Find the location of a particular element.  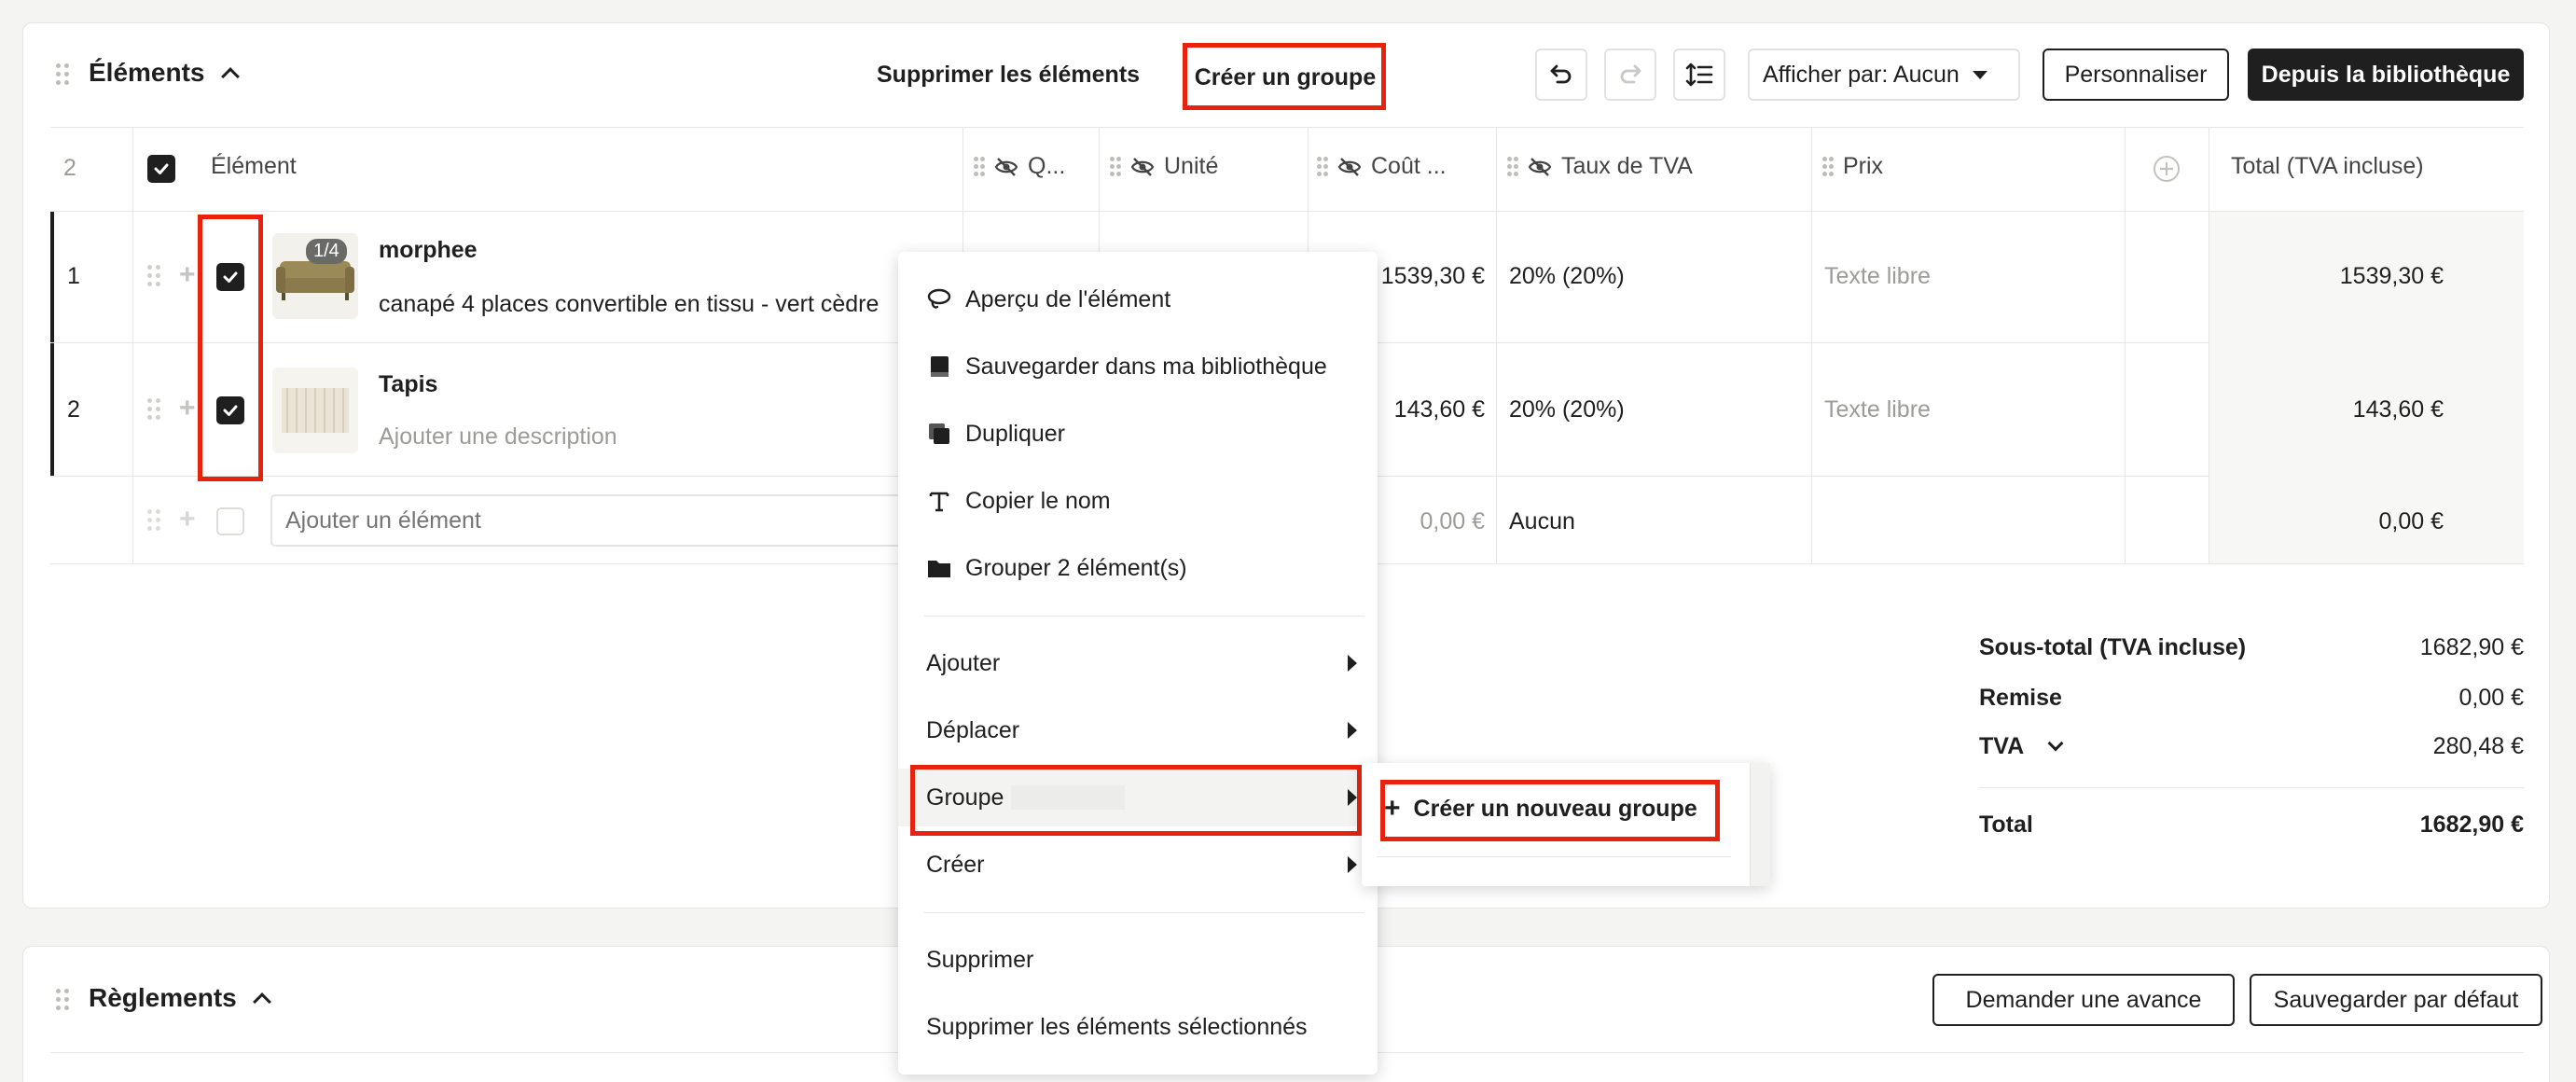

vat-value: 280,48 € is located at coordinates (2478, 746).